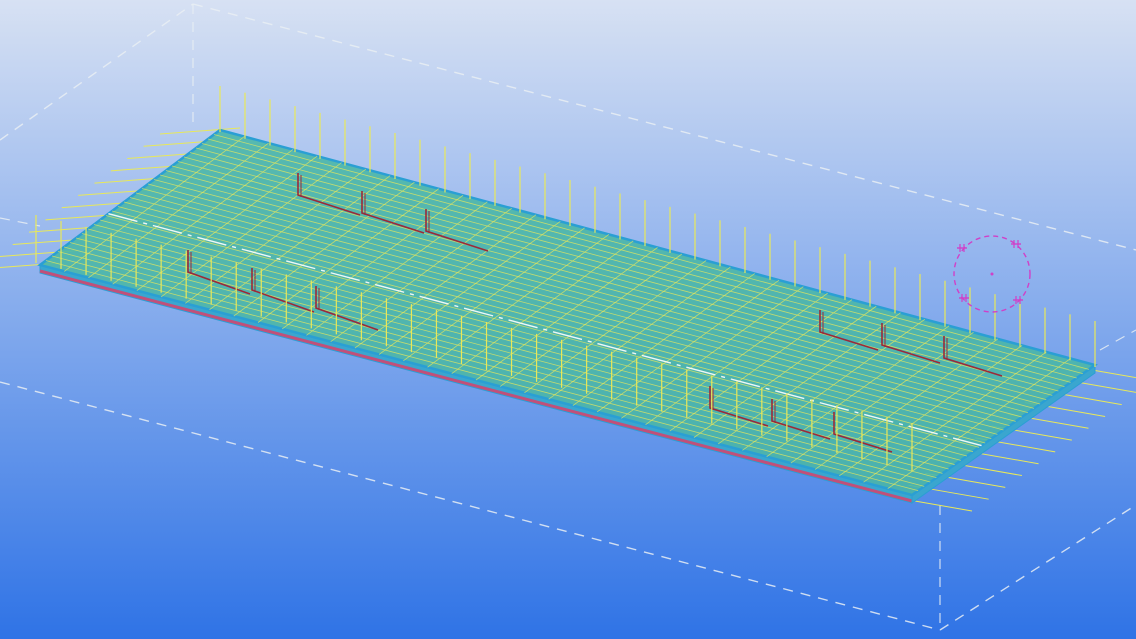 The height and width of the screenshot is (639, 1136). Describe the element at coordinates (992, 274) in the screenshot. I see `cursor-center` at that location.